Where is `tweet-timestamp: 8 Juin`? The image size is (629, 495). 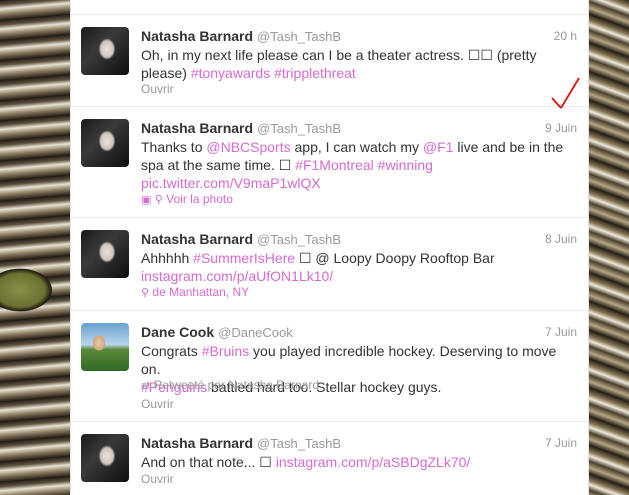 tweet-timestamp: 8 Juin is located at coordinates (561, 239).